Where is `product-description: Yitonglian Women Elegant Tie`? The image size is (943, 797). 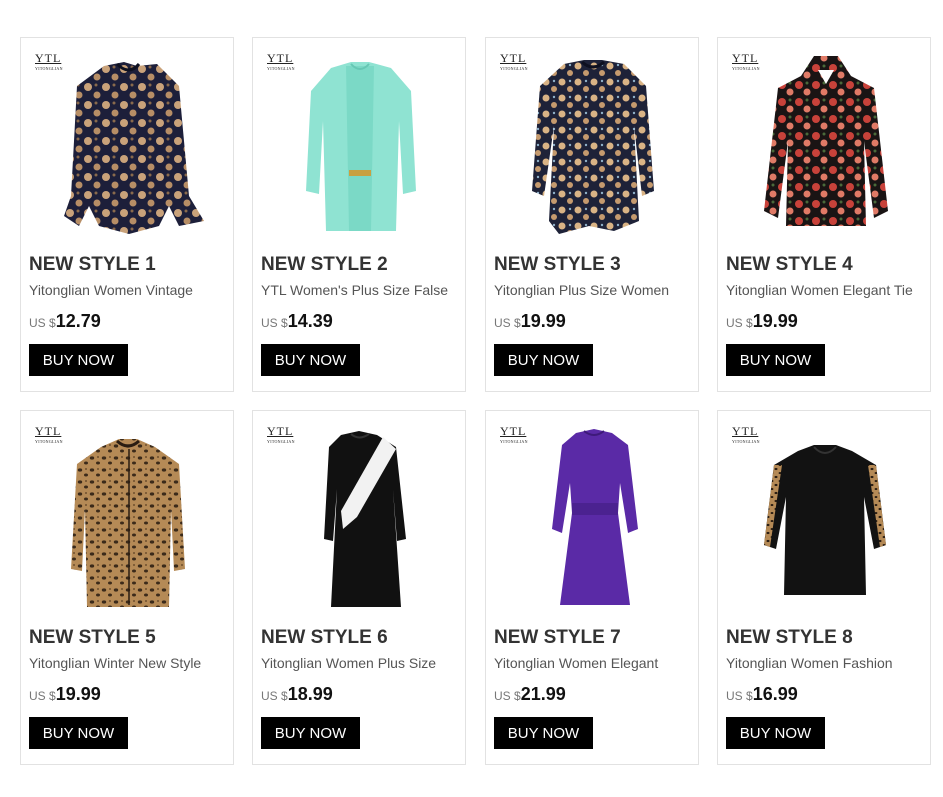
product-description: Yitonglian Women Elegant Tie is located at coordinates (826, 292).